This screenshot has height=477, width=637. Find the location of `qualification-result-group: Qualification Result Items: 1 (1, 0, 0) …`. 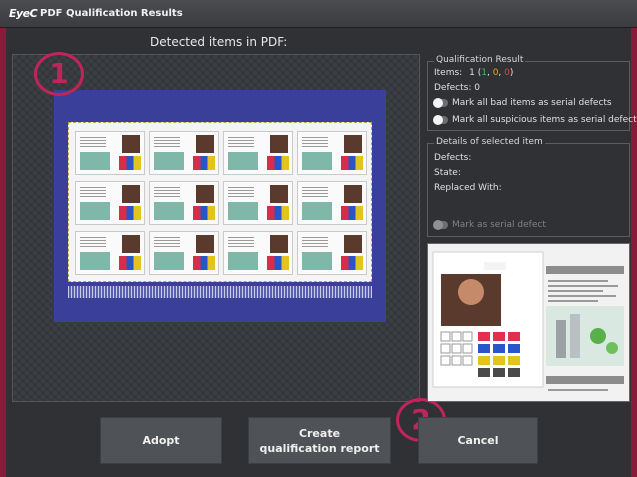

qualification-result-group: Qualification Result Items: 1 (1, 0, 0) … is located at coordinates (532, 93).